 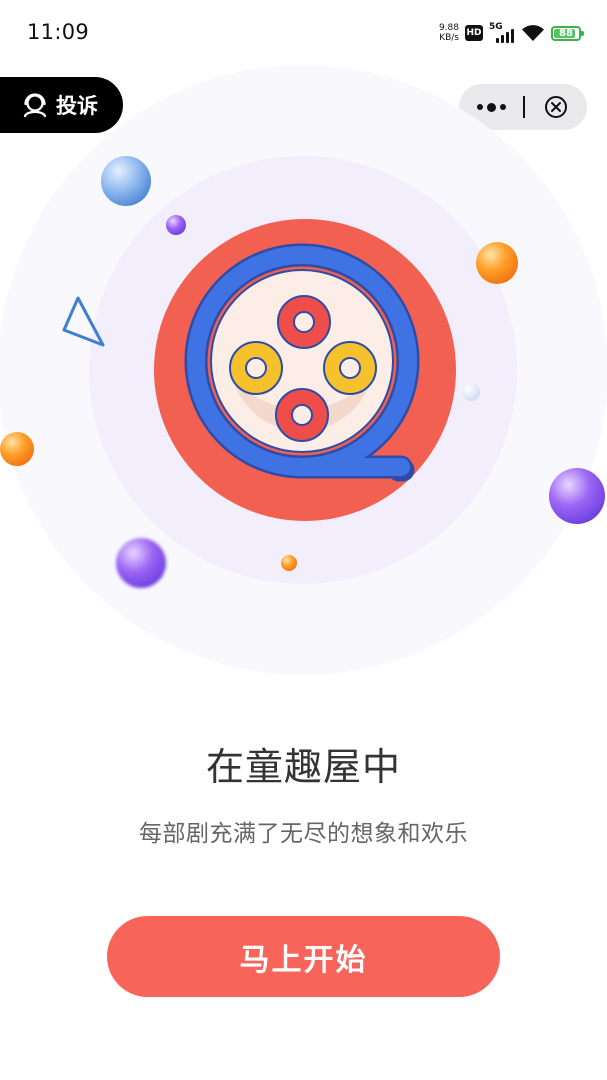 What do you see at coordinates (577, 496) in the screenshot?
I see `purple-sphere-right` at bounding box center [577, 496].